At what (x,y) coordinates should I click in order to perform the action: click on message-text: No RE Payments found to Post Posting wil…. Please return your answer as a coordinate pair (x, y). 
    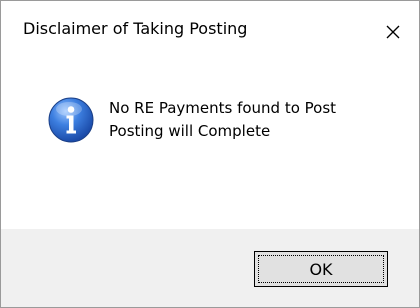
    Looking at the image, I should click on (222, 120).